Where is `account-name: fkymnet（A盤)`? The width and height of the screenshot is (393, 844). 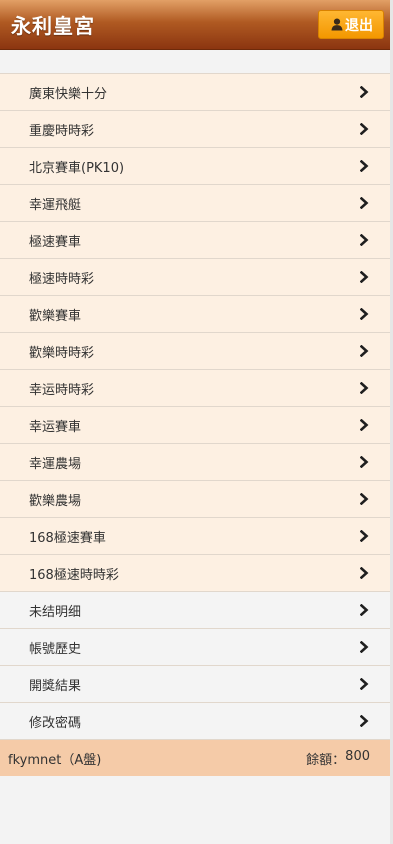
account-name: fkymnet（A盤) is located at coordinates (55, 760).